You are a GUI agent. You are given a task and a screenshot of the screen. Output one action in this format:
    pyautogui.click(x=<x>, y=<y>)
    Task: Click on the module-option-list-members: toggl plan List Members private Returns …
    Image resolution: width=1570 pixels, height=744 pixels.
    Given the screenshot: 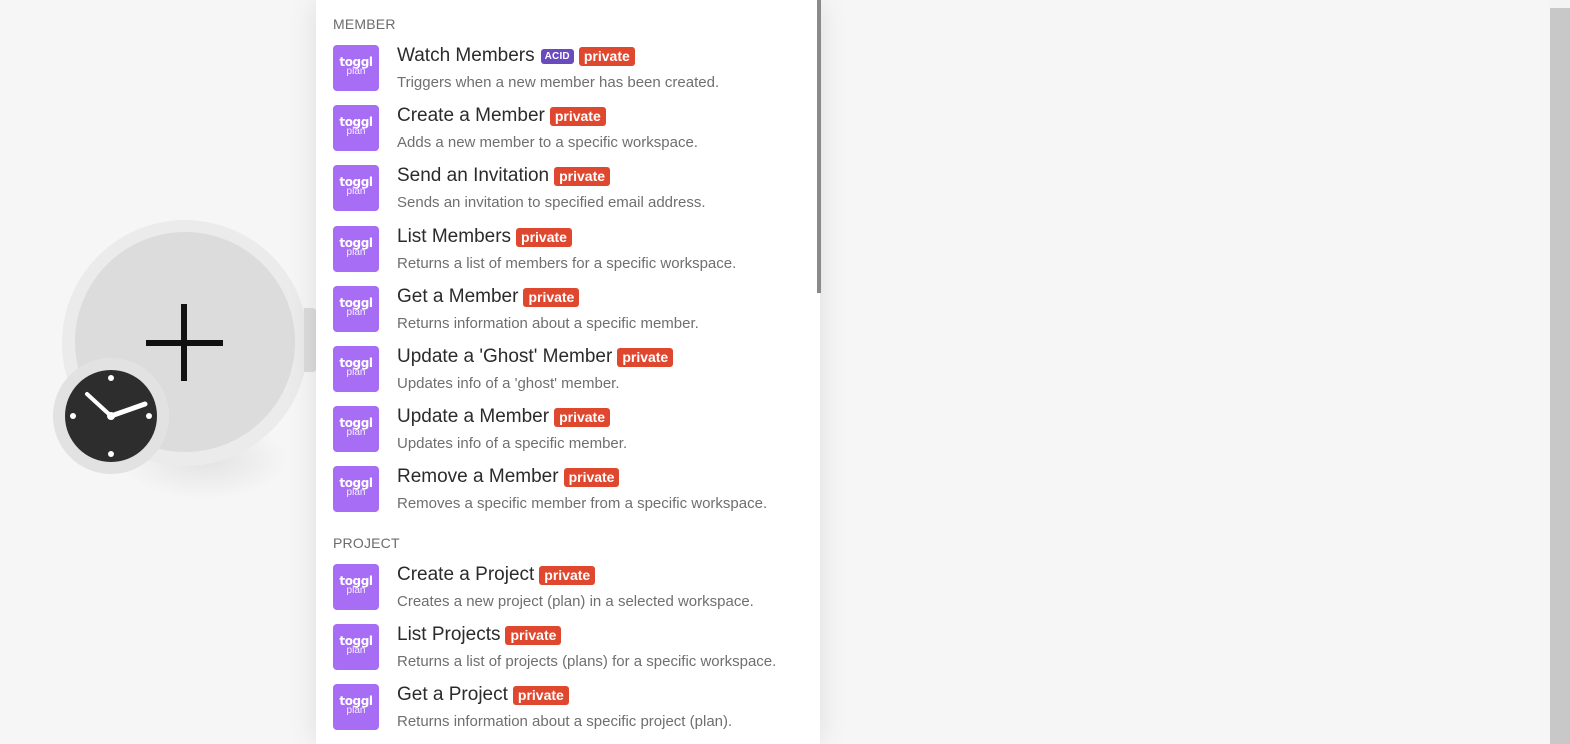 What is the action you would take?
    pyautogui.click(x=566, y=256)
    